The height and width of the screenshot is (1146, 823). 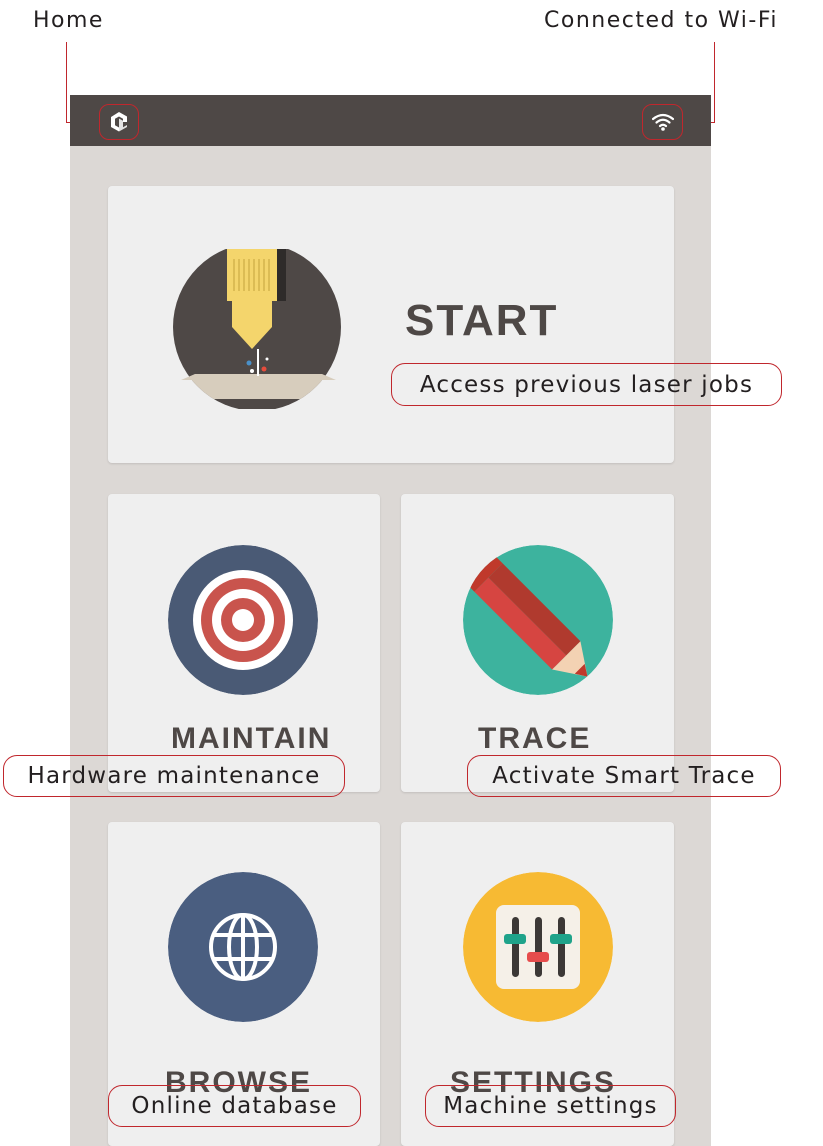 I want to click on wifi-icon, so click(x=662, y=122).